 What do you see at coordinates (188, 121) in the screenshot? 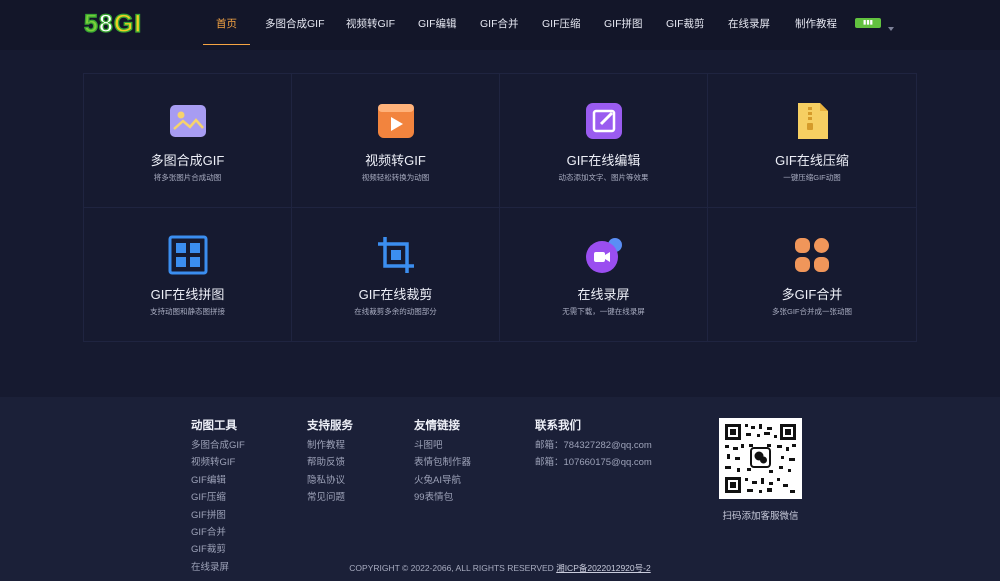
I see `image-icon` at bounding box center [188, 121].